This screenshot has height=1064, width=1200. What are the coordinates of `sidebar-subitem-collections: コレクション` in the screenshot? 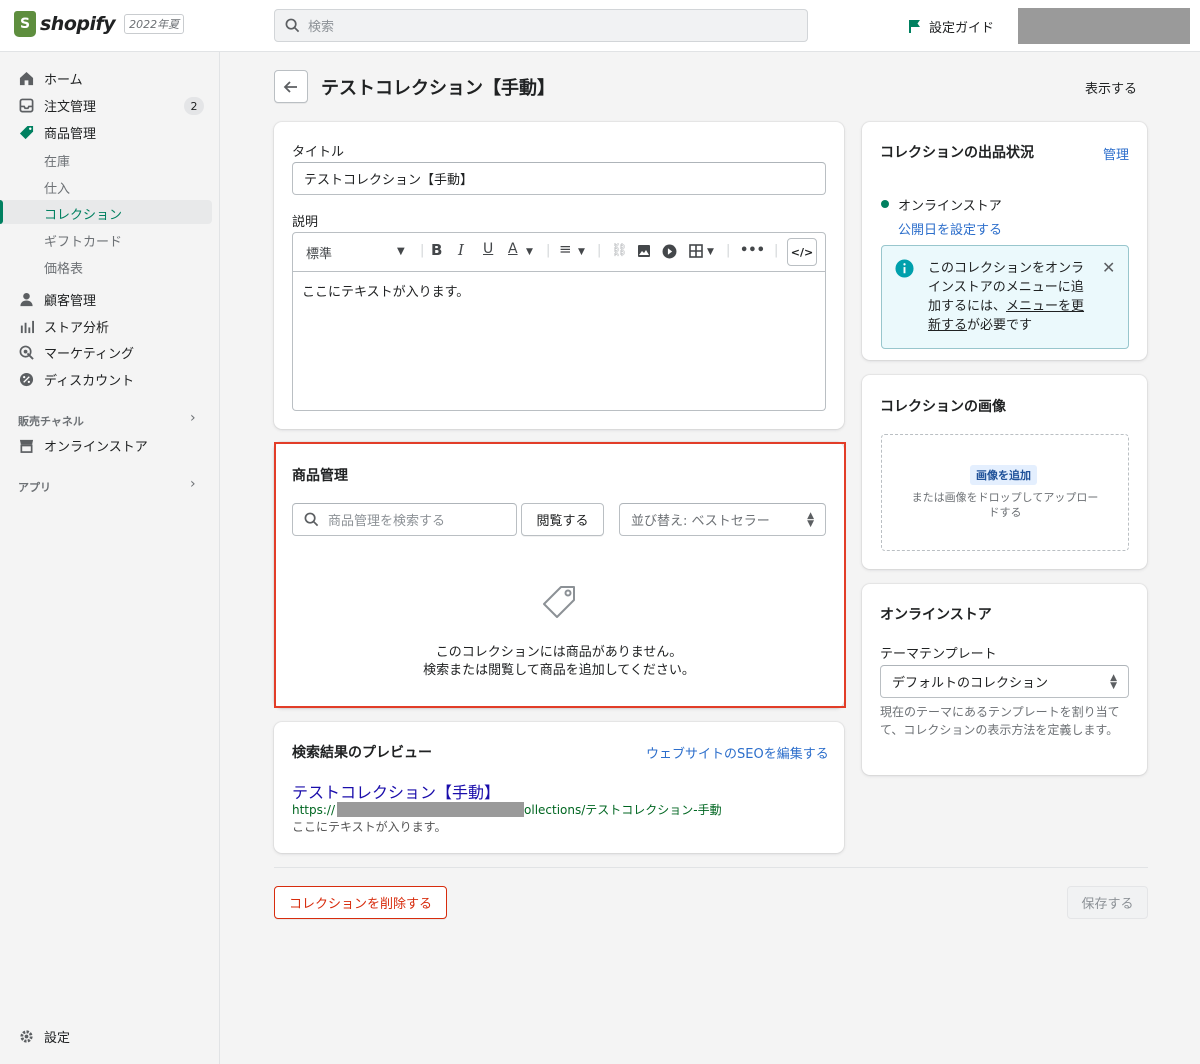 It's located at (83, 213).